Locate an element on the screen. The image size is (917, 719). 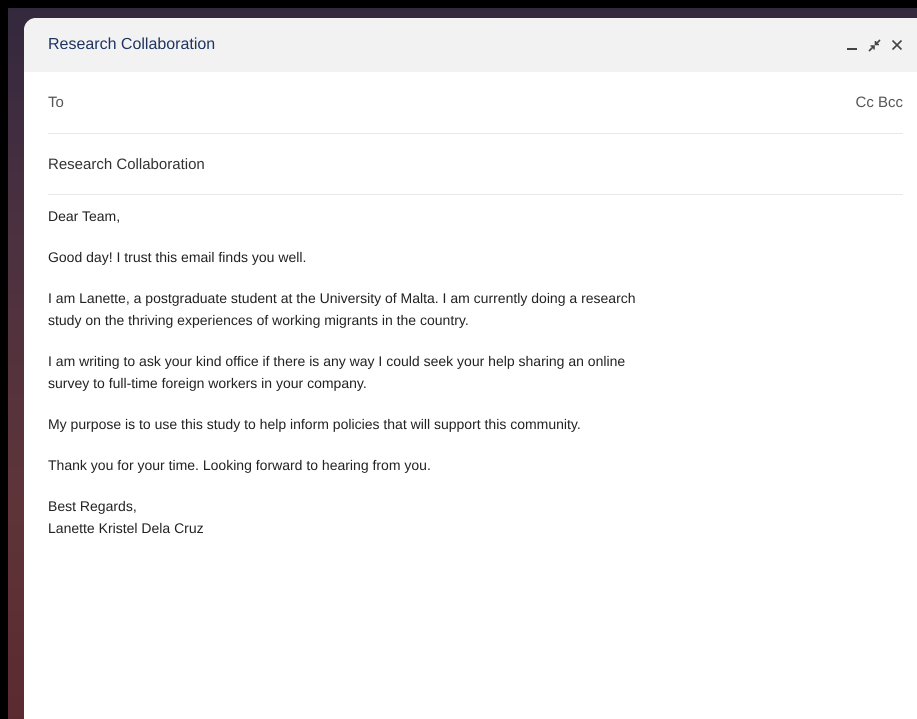
cc-bcc-link: Cc Bcc is located at coordinates (879, 102).